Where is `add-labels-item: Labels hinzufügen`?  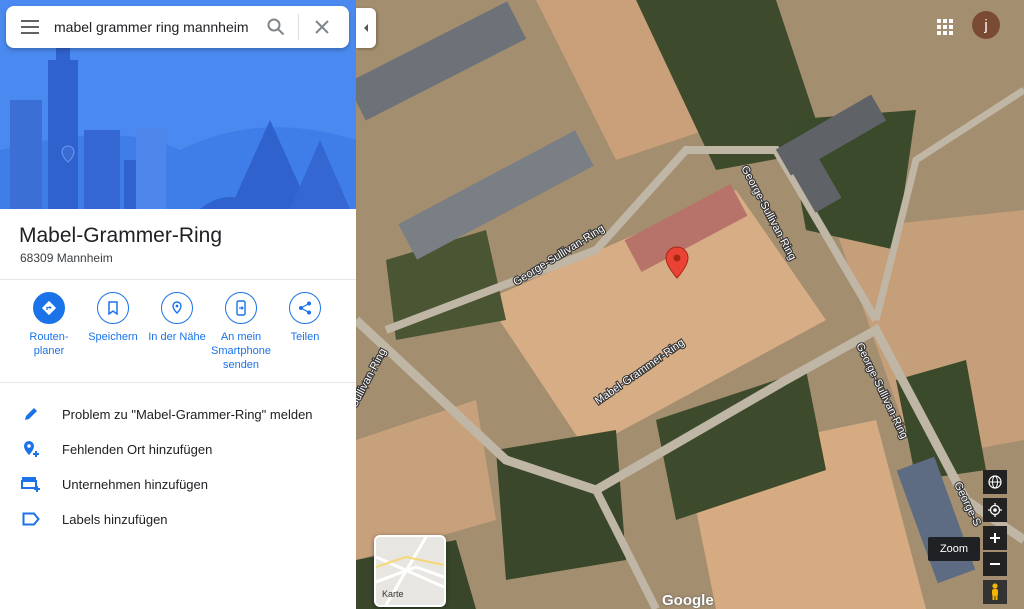 add-labels-item: Labels hinzufügen is located at coordinates (178, 519).